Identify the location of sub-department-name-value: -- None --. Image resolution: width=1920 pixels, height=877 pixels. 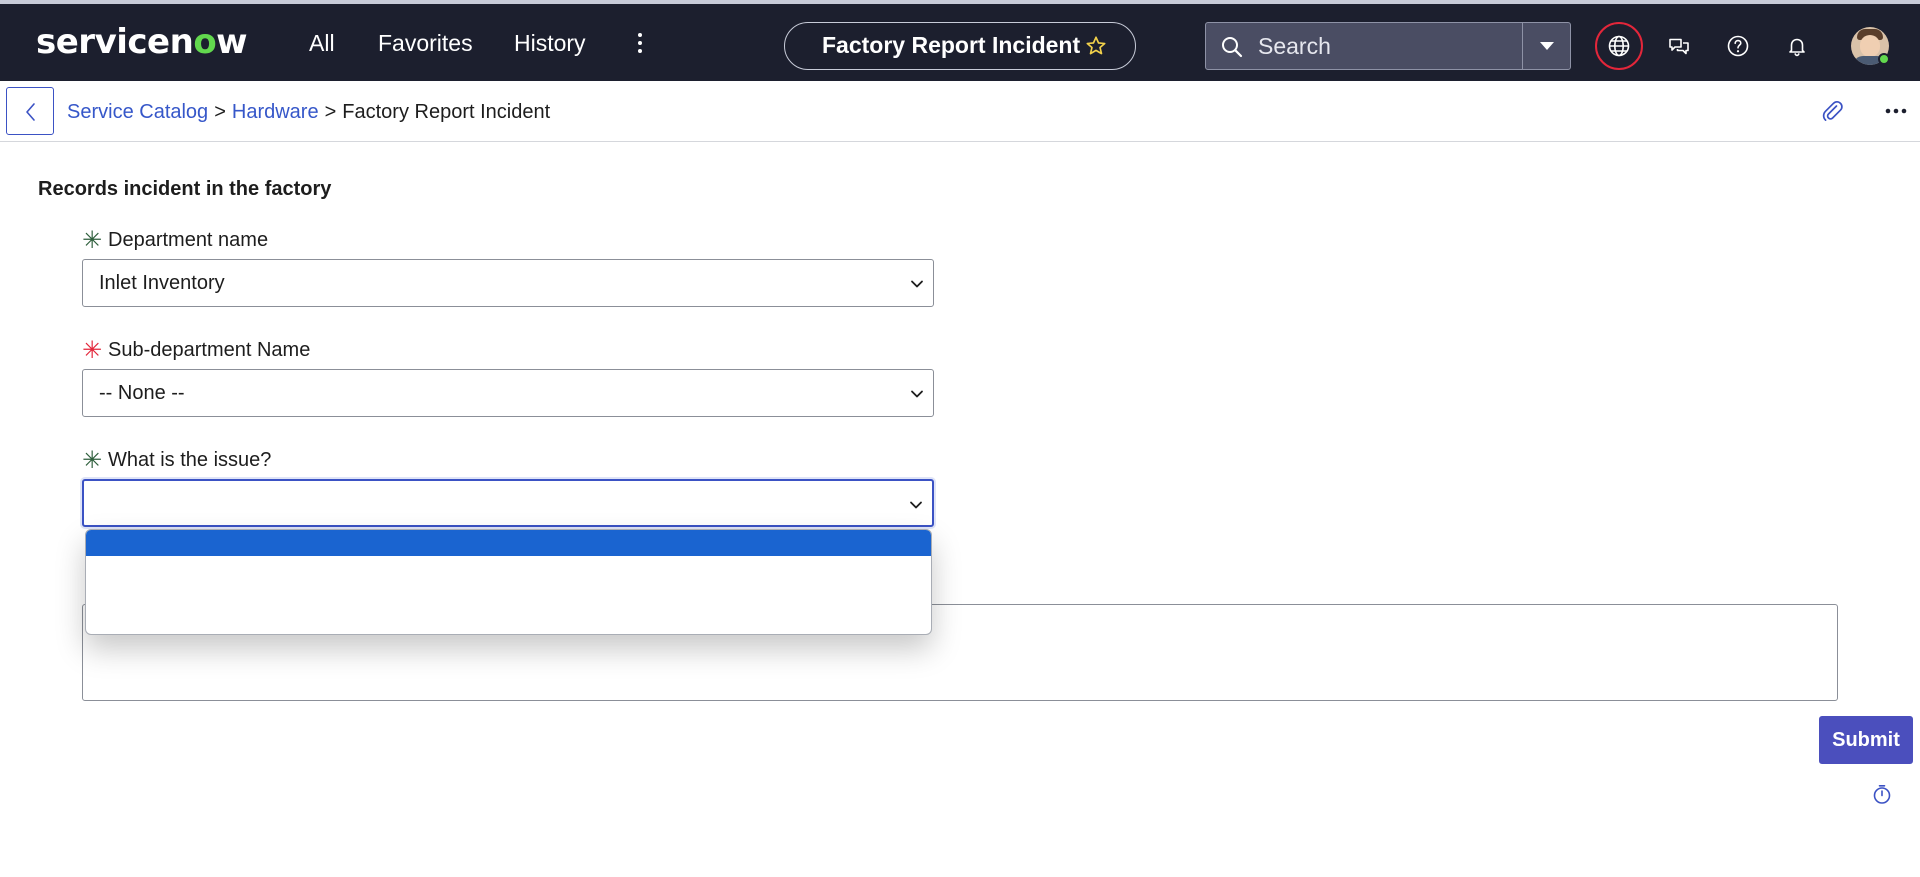
(142, 393).